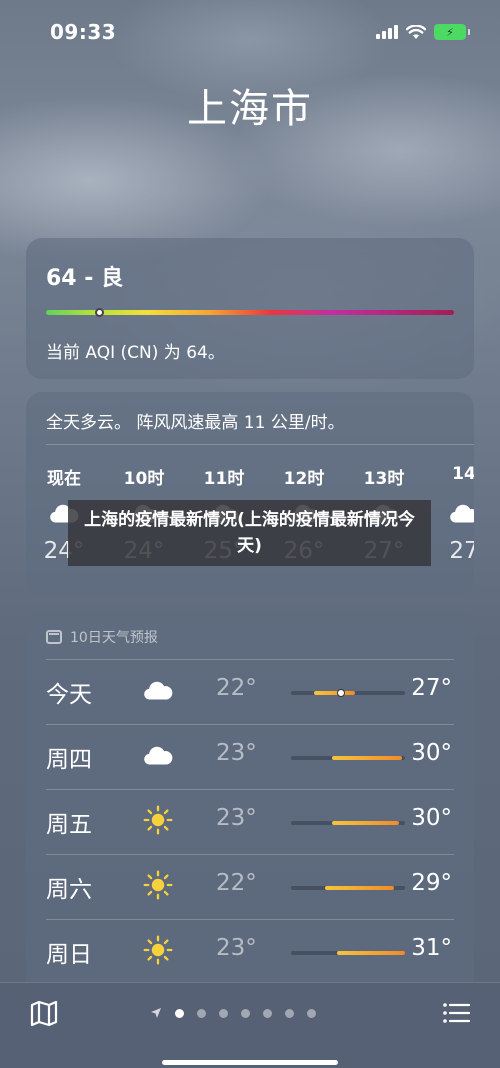 The width and height of the screenshot is (500, 1068). Describe the element at coordinates (64, 479) in the screenshot. I see `hour-label: 现在` at that location.